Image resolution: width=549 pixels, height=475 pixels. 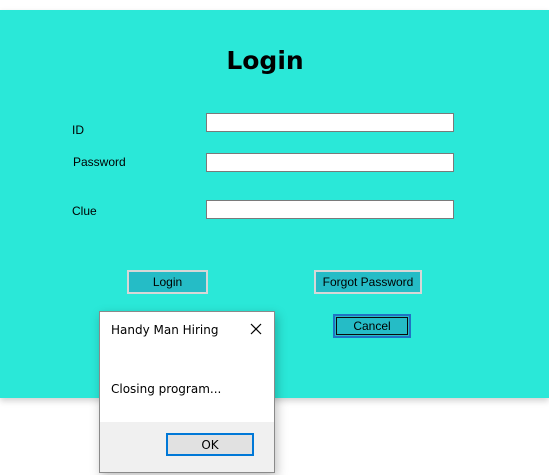 What do you see at coordinates (84, 211) in the screenshot?
I see `clue-label: Clue` at bounding box center [84, 211].